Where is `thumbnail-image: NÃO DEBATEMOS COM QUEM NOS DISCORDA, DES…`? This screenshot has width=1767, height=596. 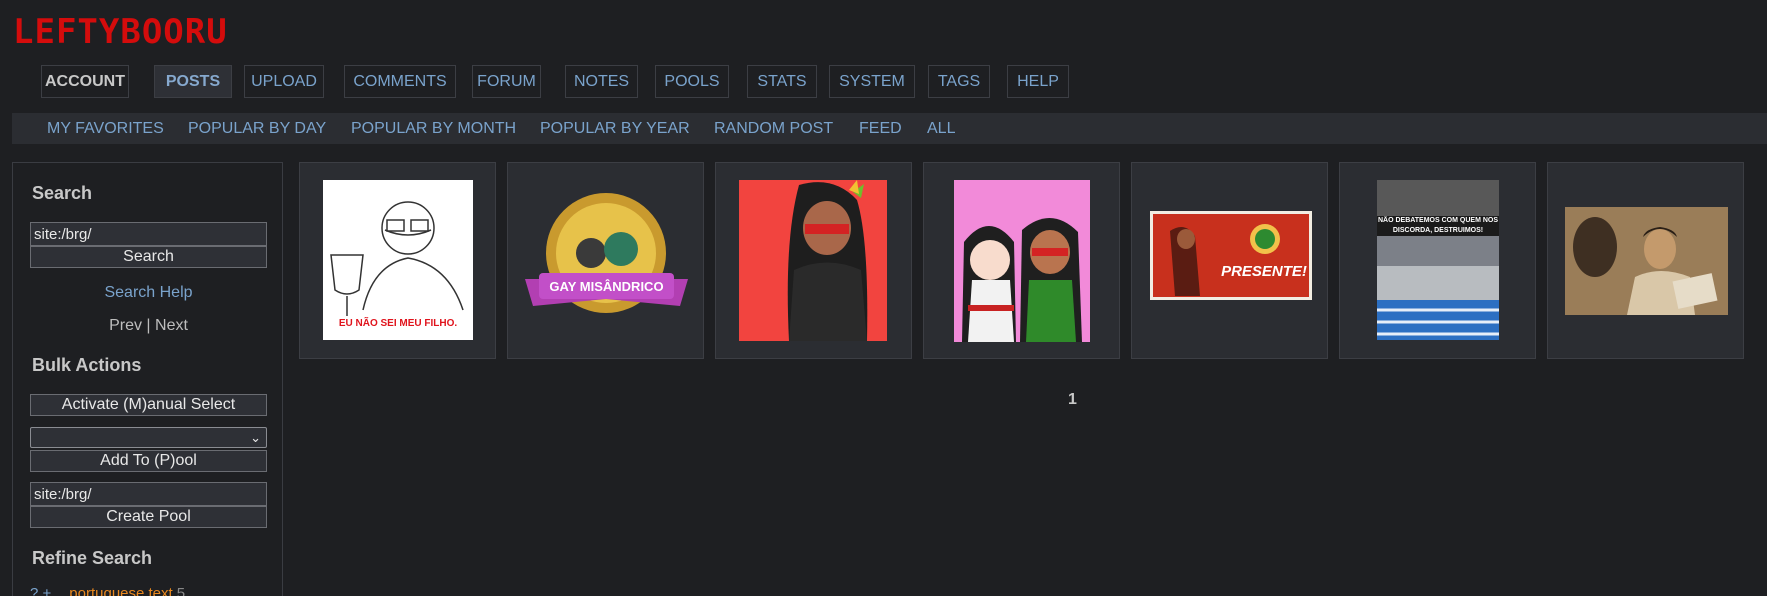 thumbnail-image: NÃO DEBATEMOS COM QUEM NOS DISCORDA, DES… is located at coordinates (1438, 260).